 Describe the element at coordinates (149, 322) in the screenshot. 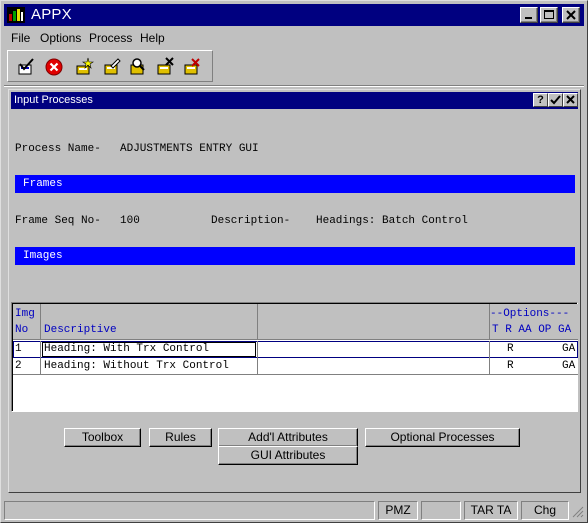

I see `col-header-descriptive: Descriptive` at that location.